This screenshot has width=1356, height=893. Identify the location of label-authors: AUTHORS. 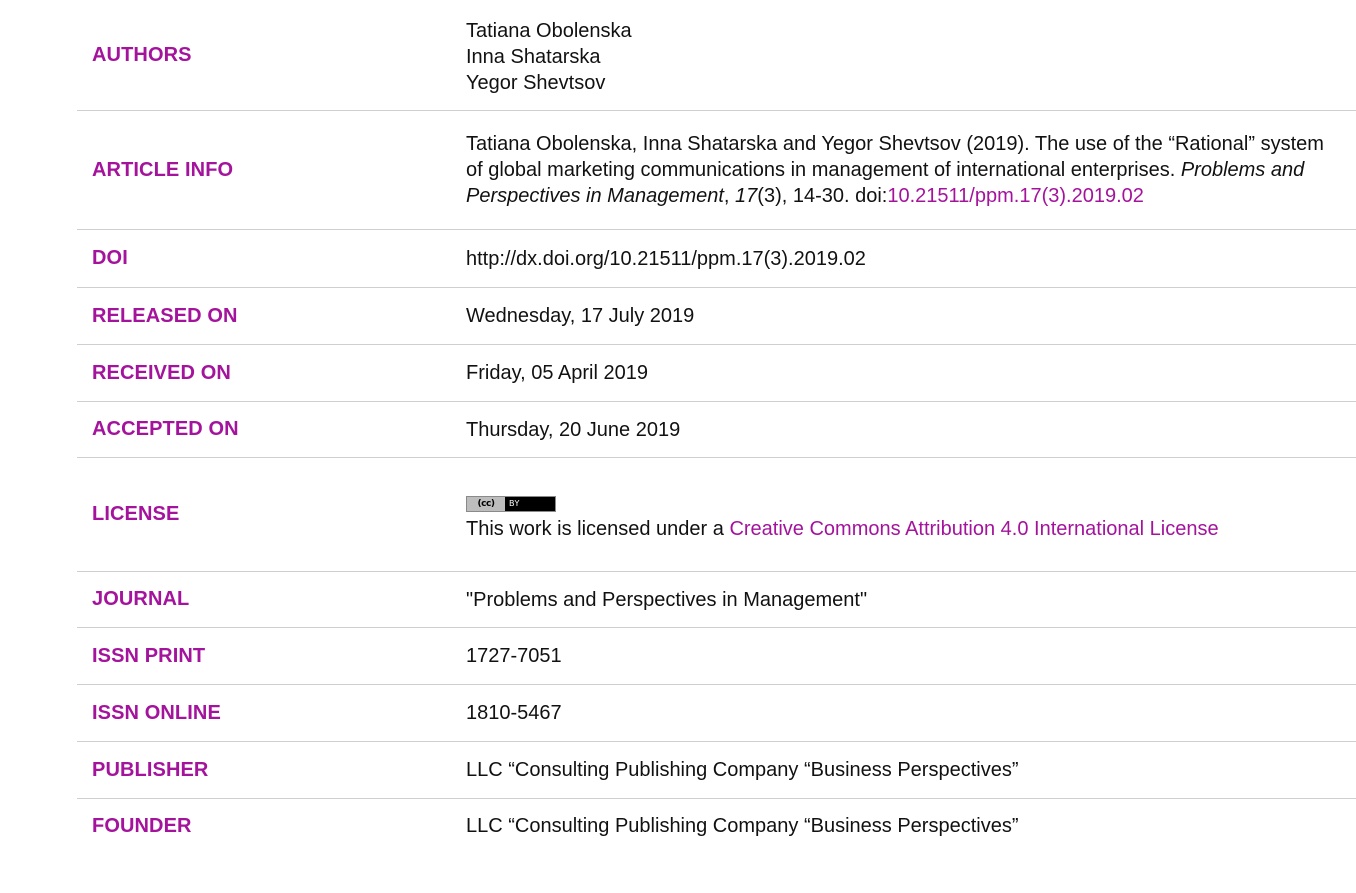
(142, 54).